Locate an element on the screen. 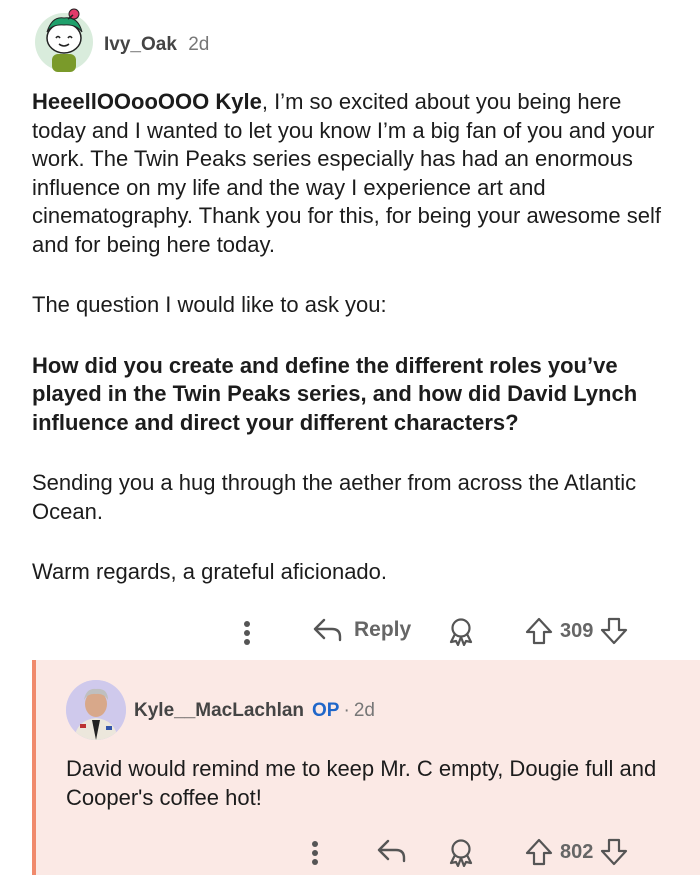 This screenshot has height=875, width=700. vote-group: 309 is located at coordinates (576, 631).